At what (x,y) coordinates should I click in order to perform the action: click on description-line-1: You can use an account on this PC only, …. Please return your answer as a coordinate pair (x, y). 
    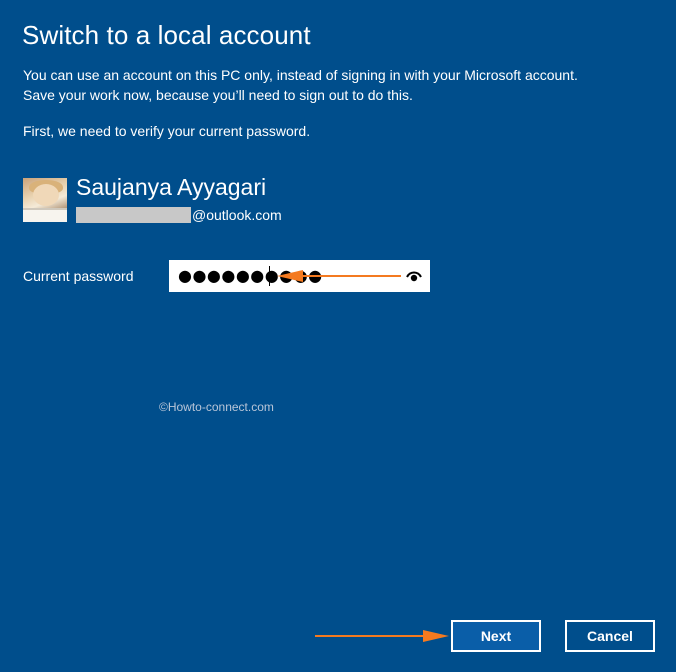
    Looking at the image, I should click on (300, 75).